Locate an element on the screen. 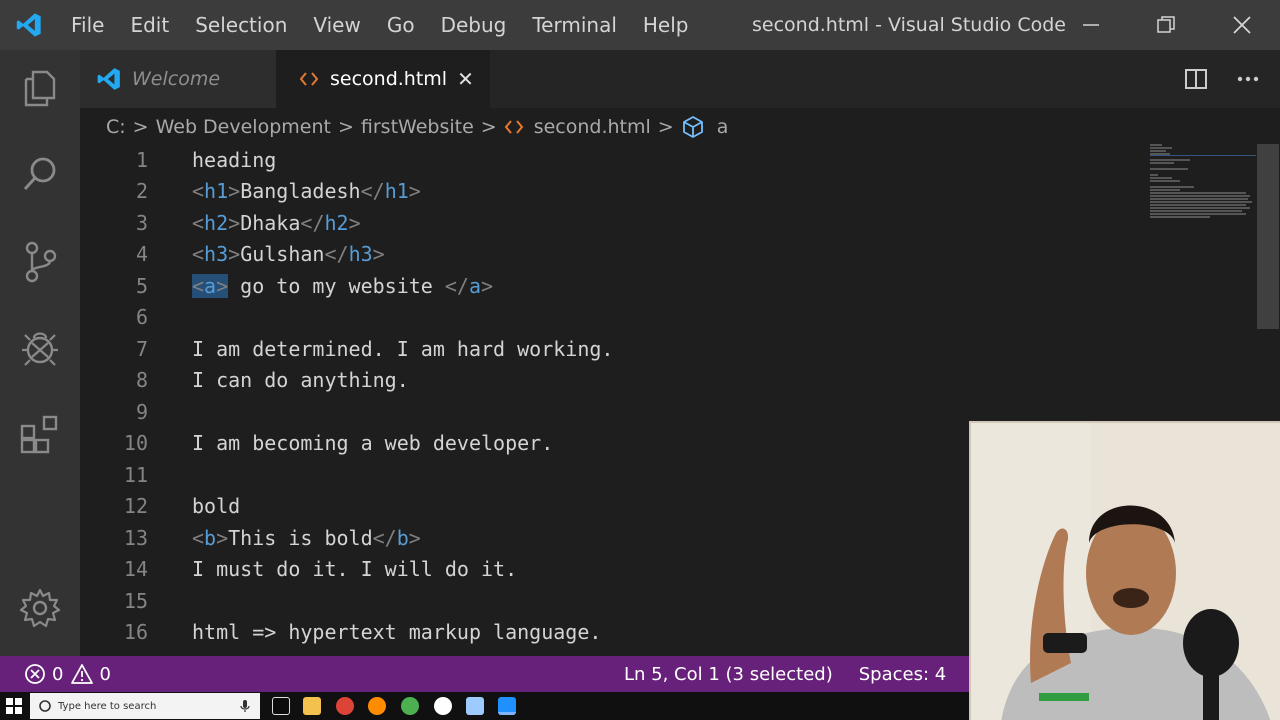 The width and height of the screenshot is (1280, 720). chrome-profile-icon is located at coordinates (410, 706).